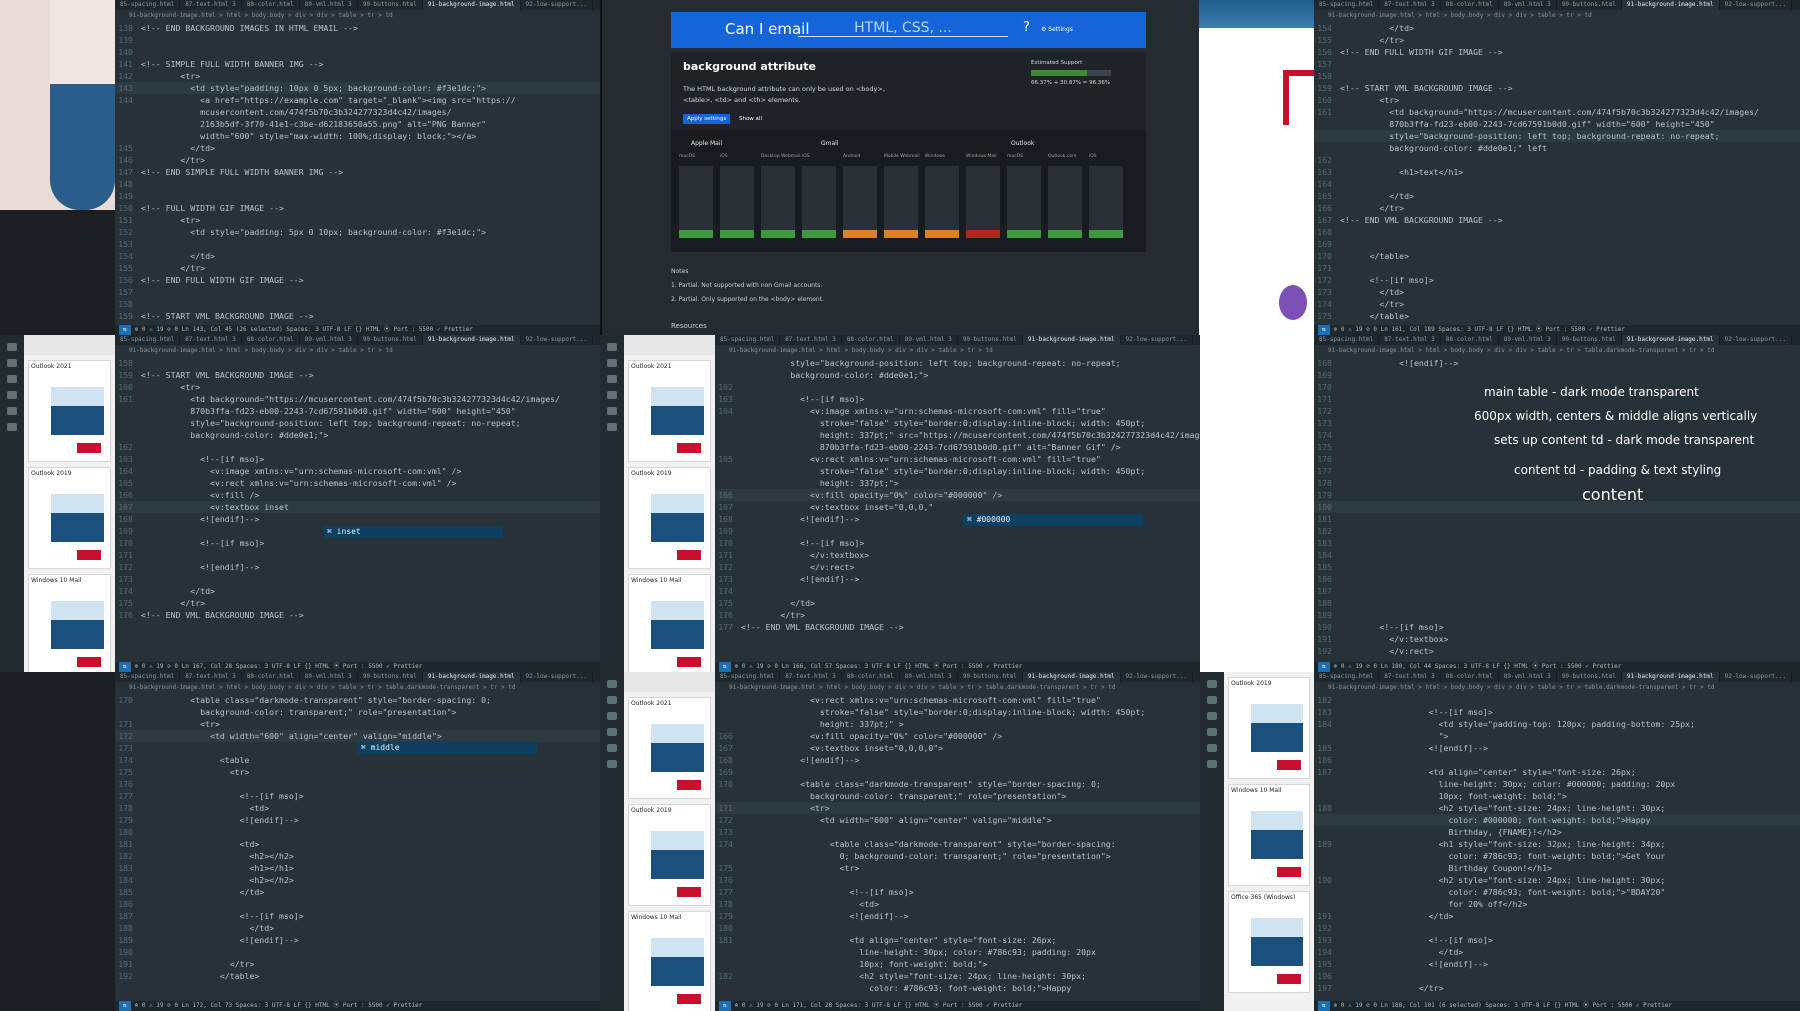 Image resolution: width=1800 pixels, height=1011 pixels. Describe the element at coordinates (957, 904) in the screenshot. I see `code-line: 178 <td>` at that location.